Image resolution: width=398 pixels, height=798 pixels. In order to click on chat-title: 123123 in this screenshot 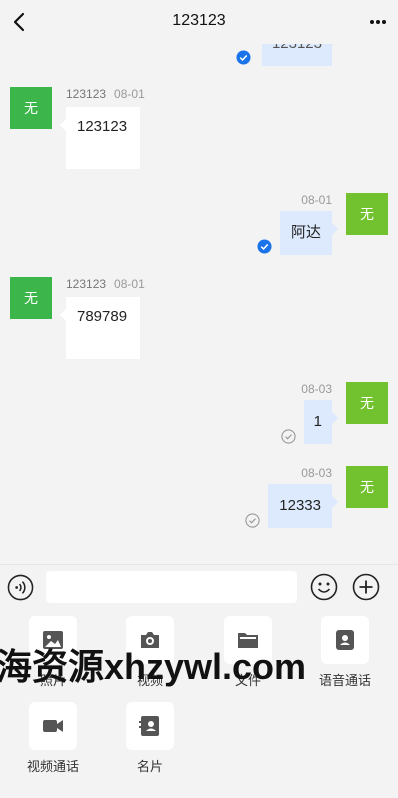, I will do `click(199, 20)`.